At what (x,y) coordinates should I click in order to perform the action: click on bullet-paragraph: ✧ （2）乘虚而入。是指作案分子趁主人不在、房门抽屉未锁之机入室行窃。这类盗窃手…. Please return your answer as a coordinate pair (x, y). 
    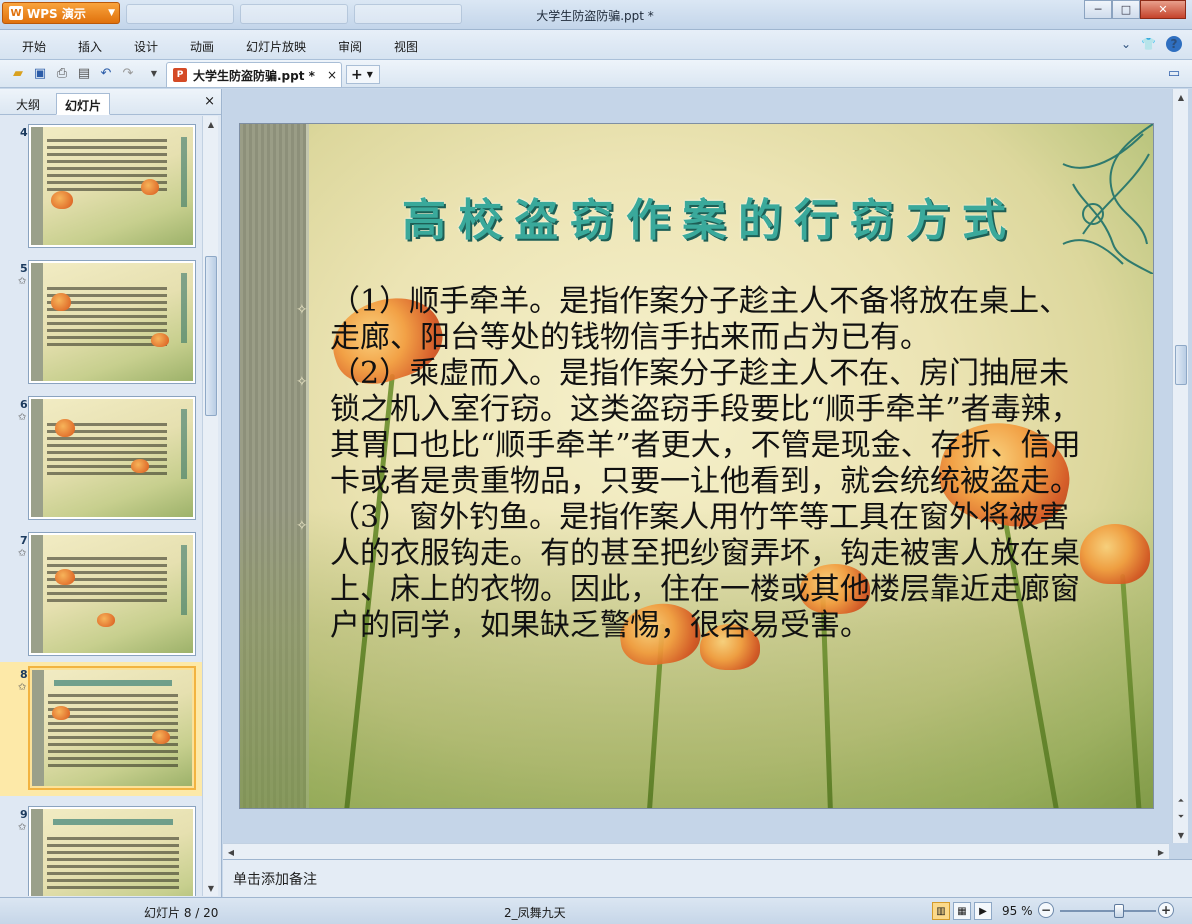
    Looking at the image, I should click on (693, 428).